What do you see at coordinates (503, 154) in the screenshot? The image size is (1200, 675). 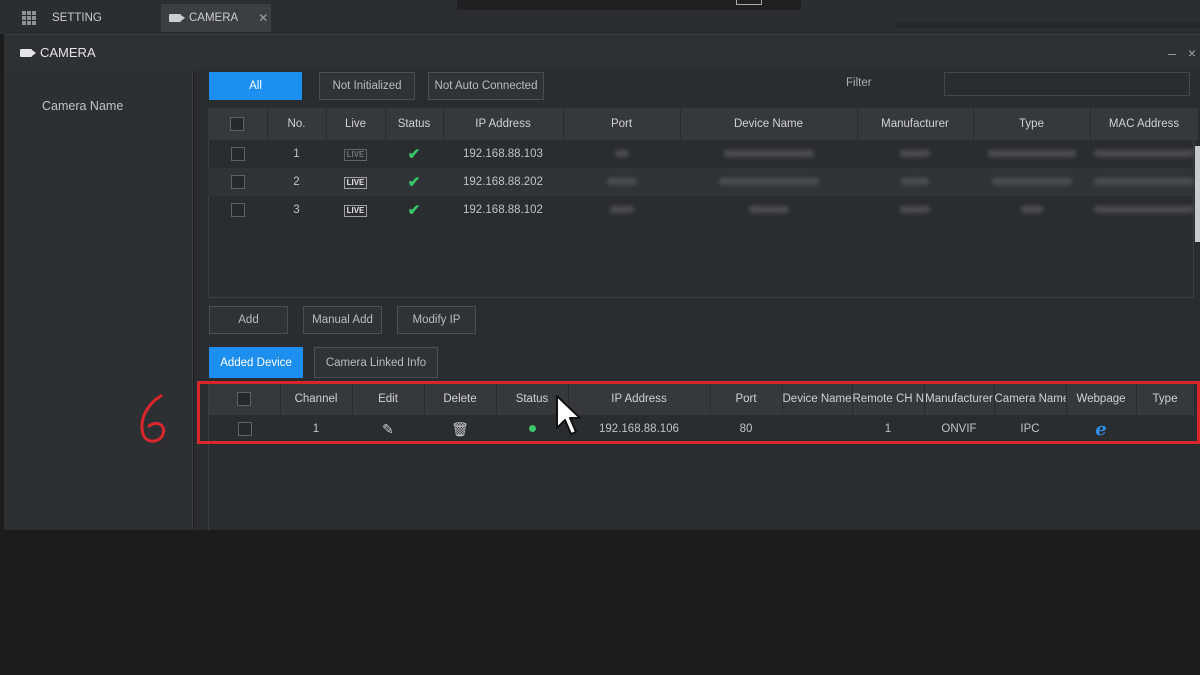 I see `row-ip-address: 192.168.88.103` at bounding box center [503, 154].